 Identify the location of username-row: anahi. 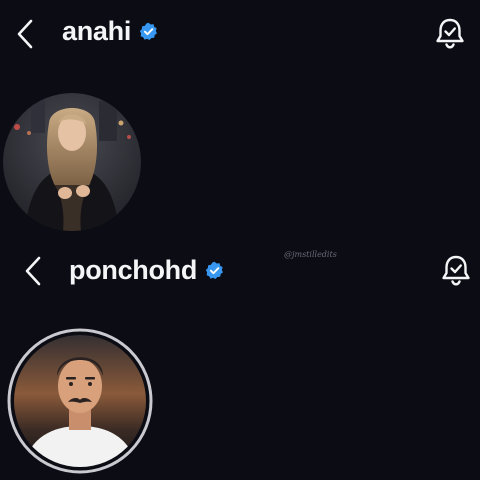
(110, 31).